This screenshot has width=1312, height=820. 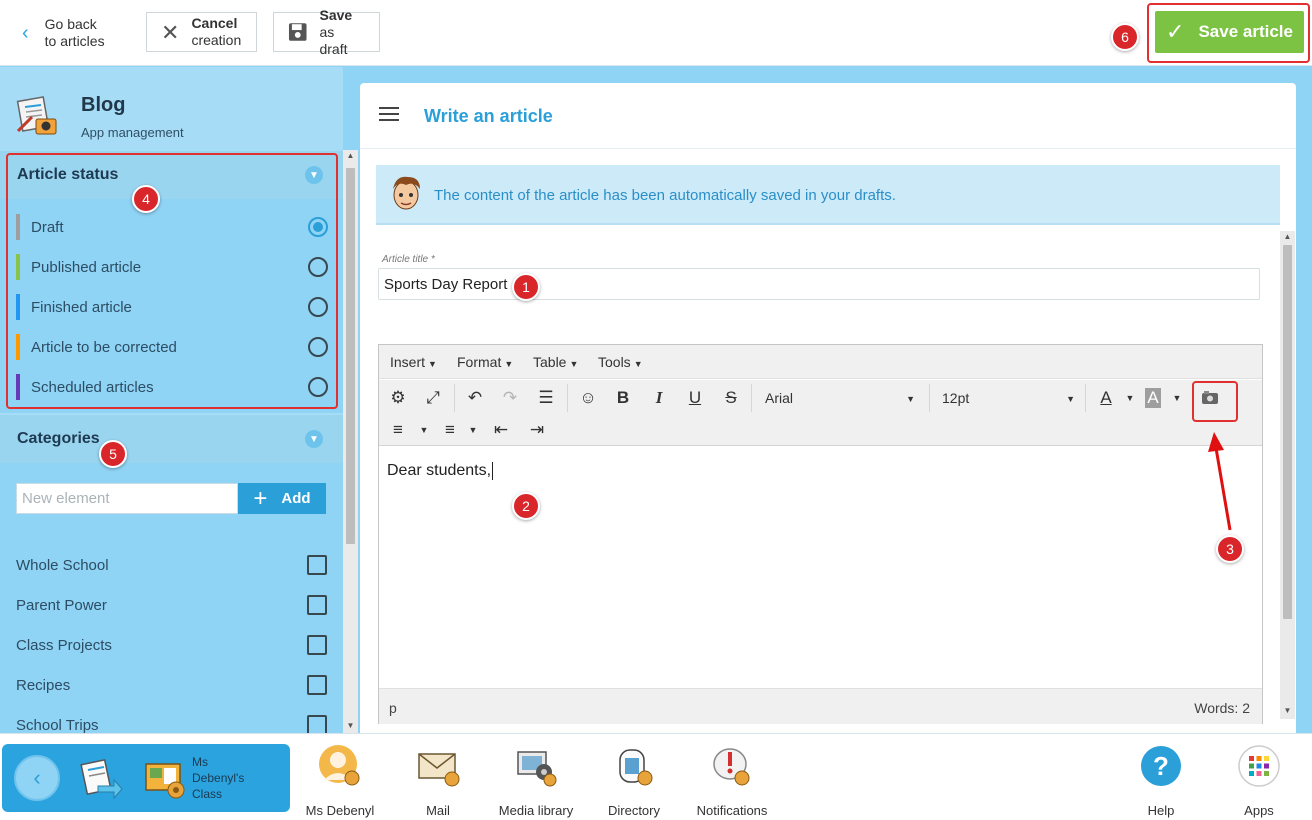 I want to click on step-badge-3: 3, so click(x=1230, y=549).